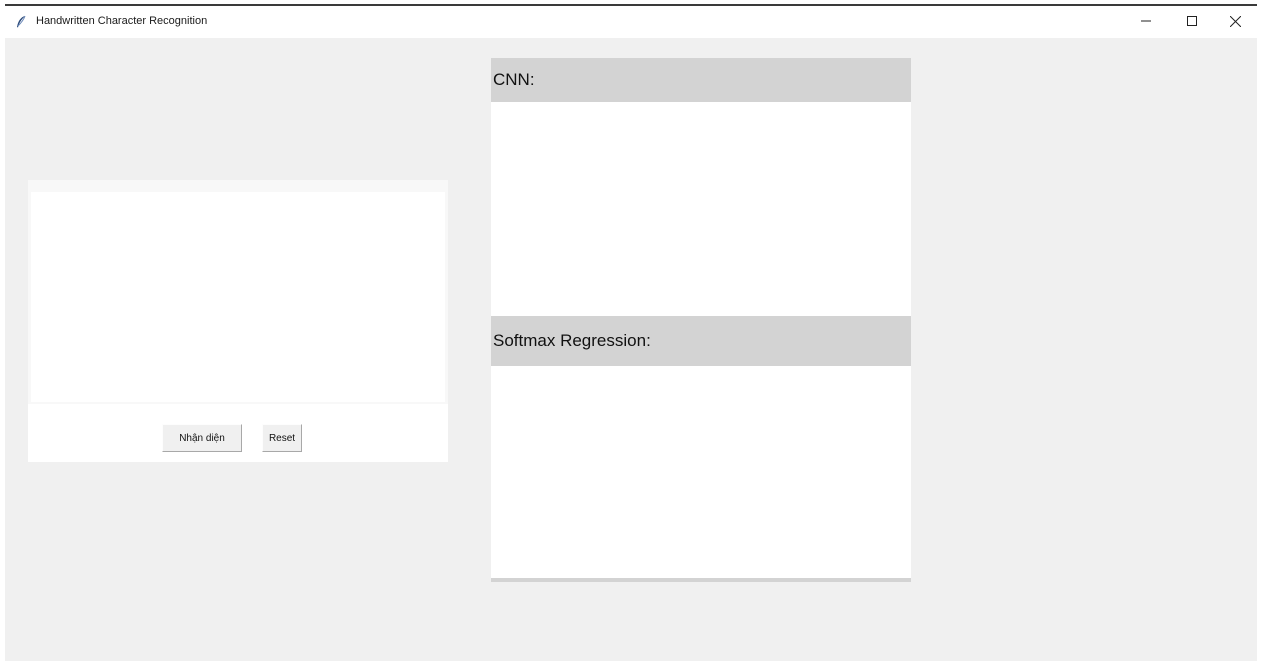 This screenshot has width=1261, height=661. I want to click on window-title: Handwritten Character Recognition, so click(122, 21).